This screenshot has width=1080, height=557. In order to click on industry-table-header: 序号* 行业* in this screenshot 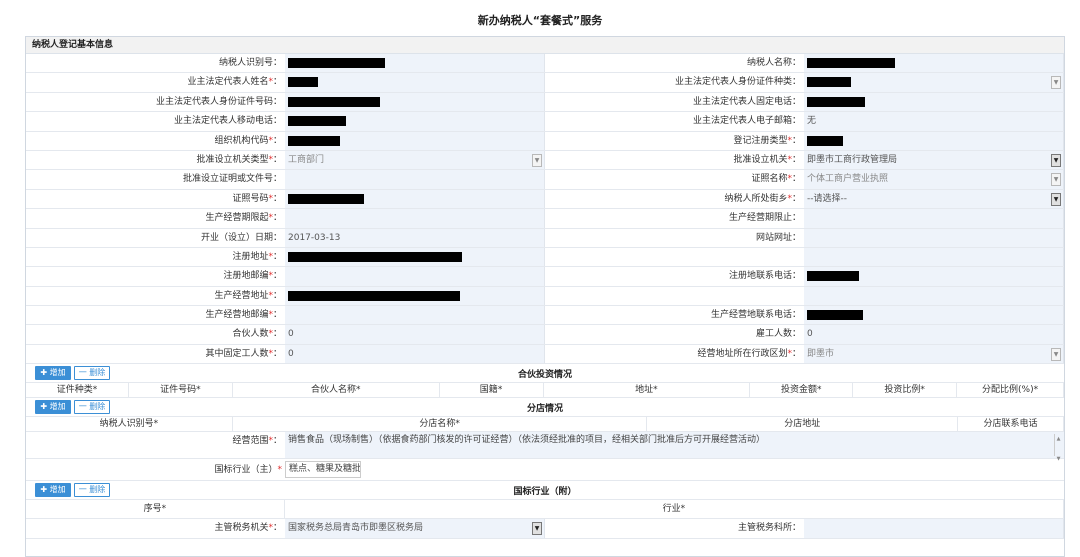, I will do `click(545, 510)`.